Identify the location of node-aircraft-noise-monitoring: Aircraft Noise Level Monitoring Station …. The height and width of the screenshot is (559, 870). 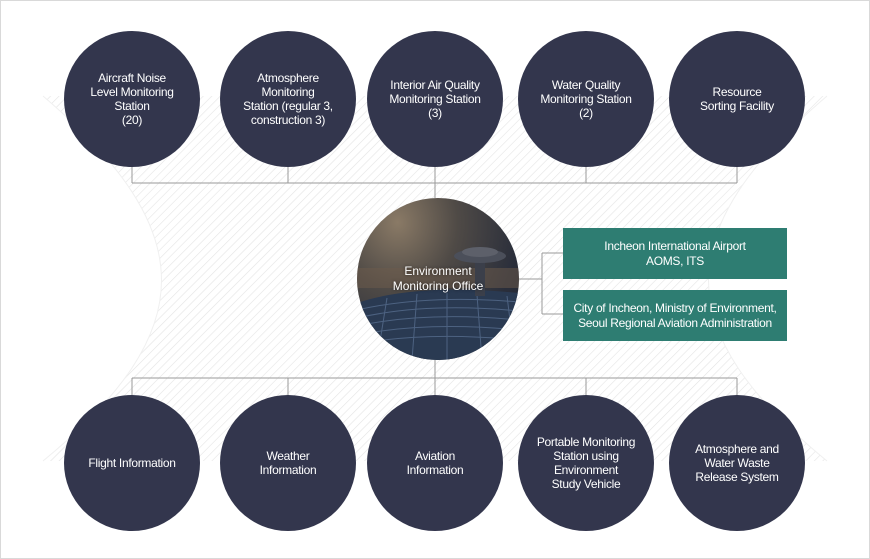
(132, 99).